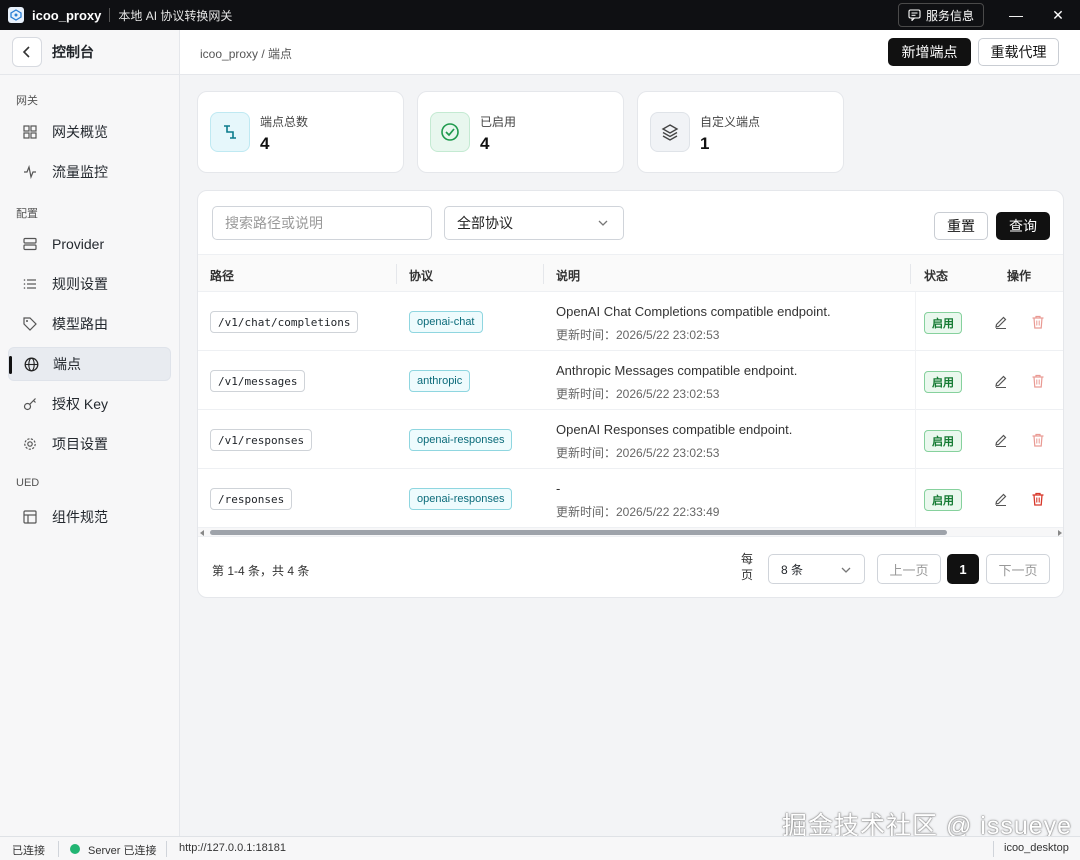  I want to click on protocol-badge: openai-chat, so click(446, 322).